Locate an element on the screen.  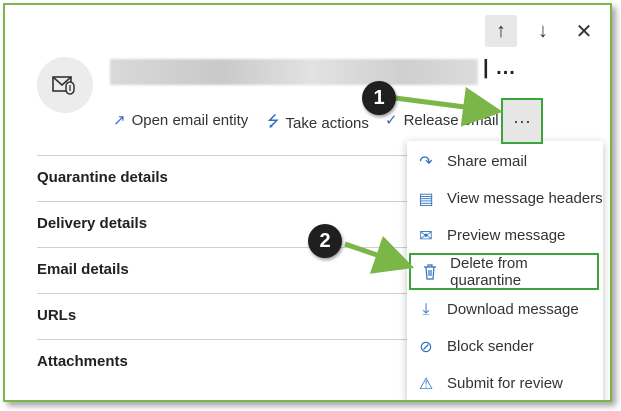
callout-1-arrow is located at coordinates (448, 106).